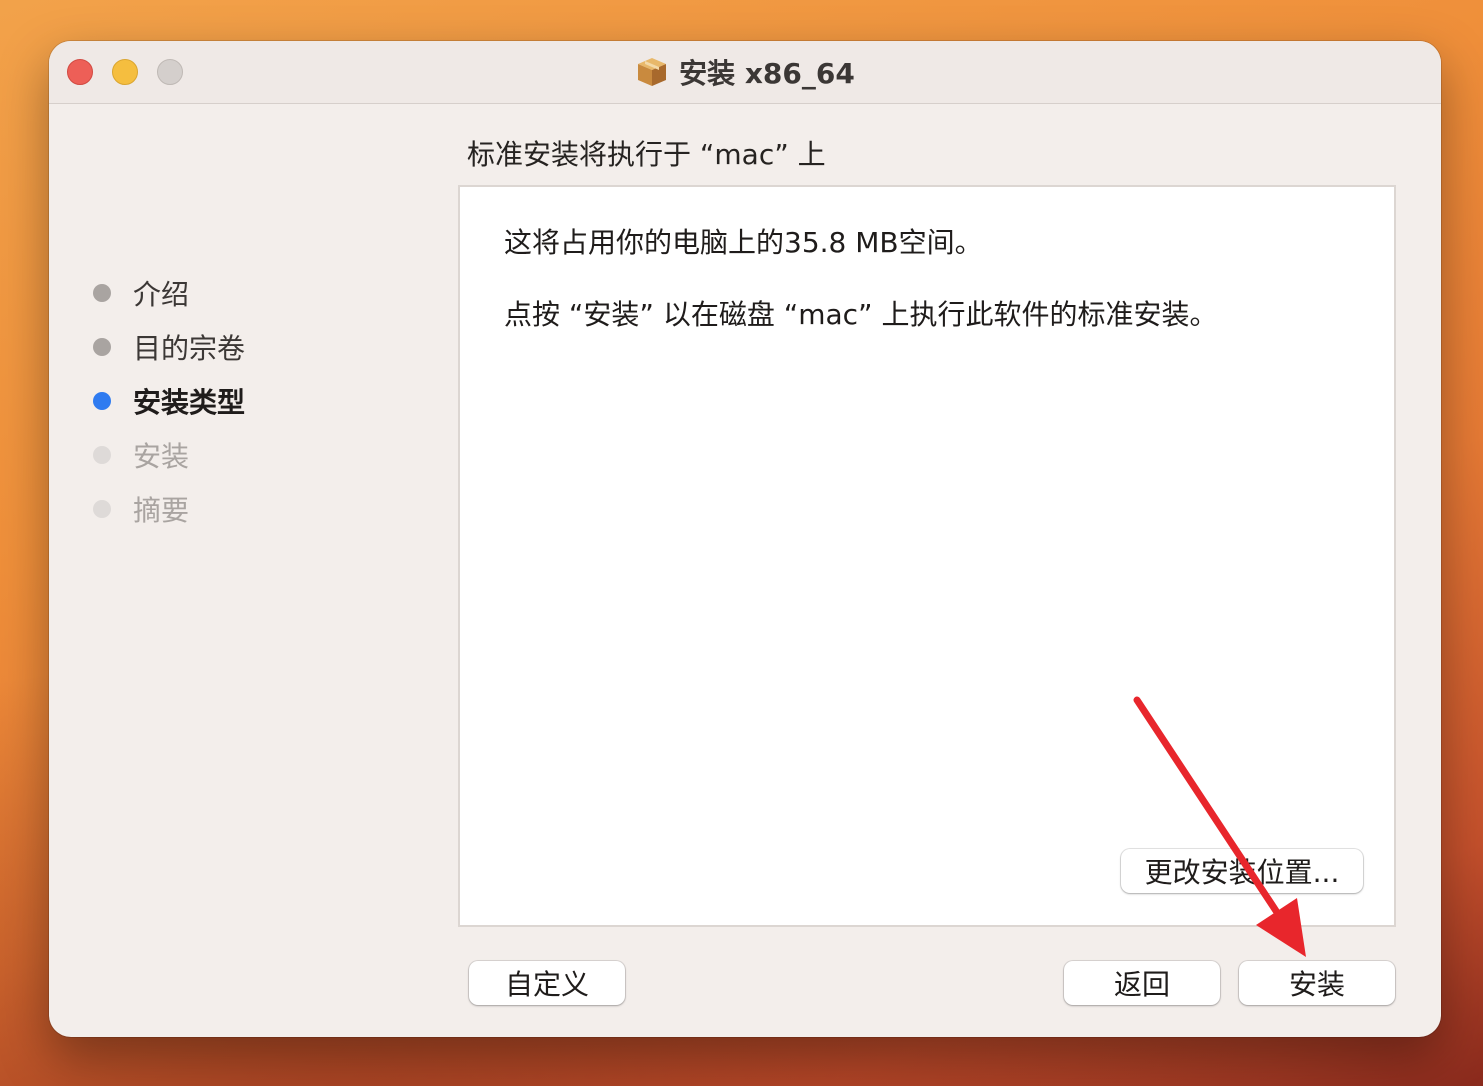 The height and width of the screenshot is (1086, 1483). What do you see at coordinates (161, 510) in the screenshot?
I see `step-label: 摘要` at bounding box center [161, 510].